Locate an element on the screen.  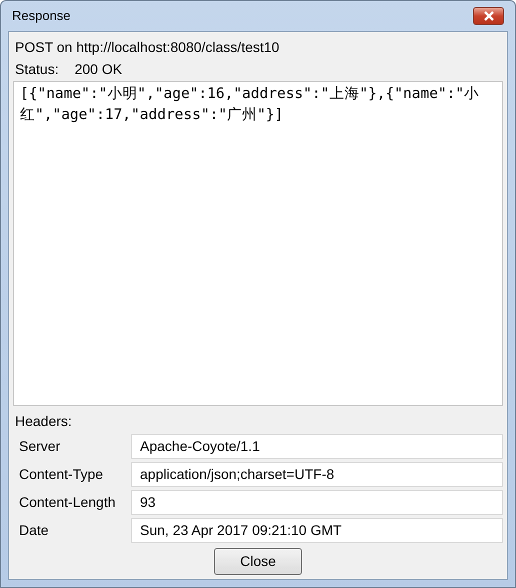
header-value-field: Apache-Coyote/1.1 is located at coordinates (317, 446).